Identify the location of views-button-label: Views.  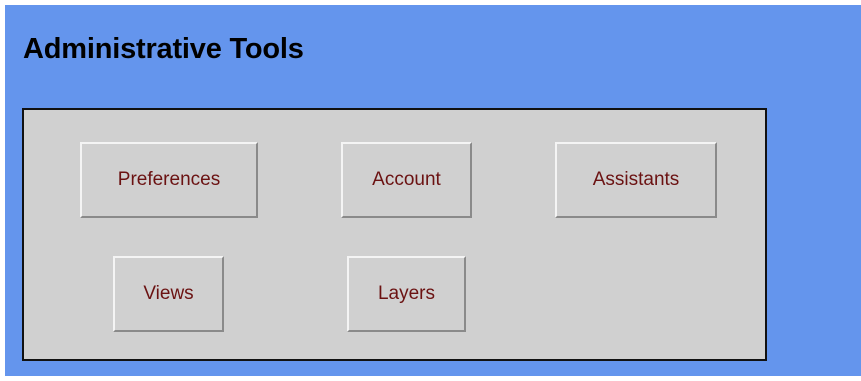
(168, 293).